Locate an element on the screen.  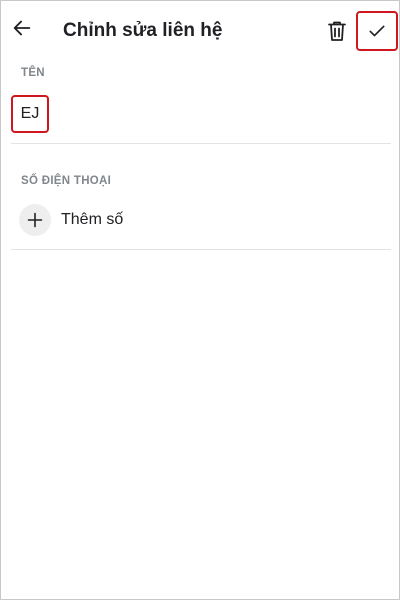
name-section-label: TÊN is located at coordinates (33, 73).